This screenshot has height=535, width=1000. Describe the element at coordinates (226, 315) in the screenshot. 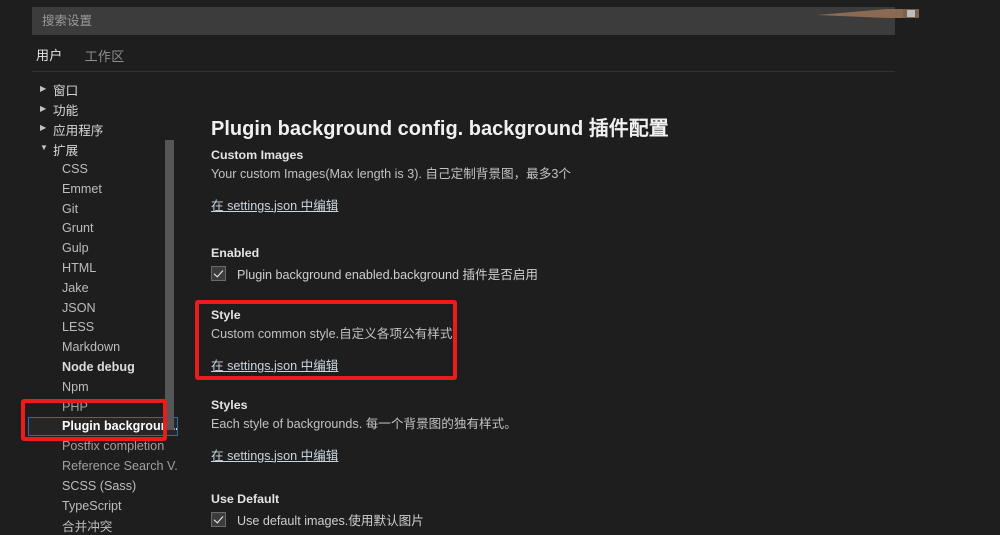

I see `setting-title: Style` at that location.